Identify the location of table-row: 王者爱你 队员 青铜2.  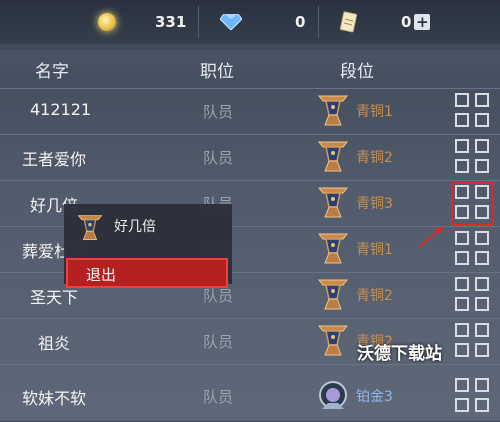
(250, 156).